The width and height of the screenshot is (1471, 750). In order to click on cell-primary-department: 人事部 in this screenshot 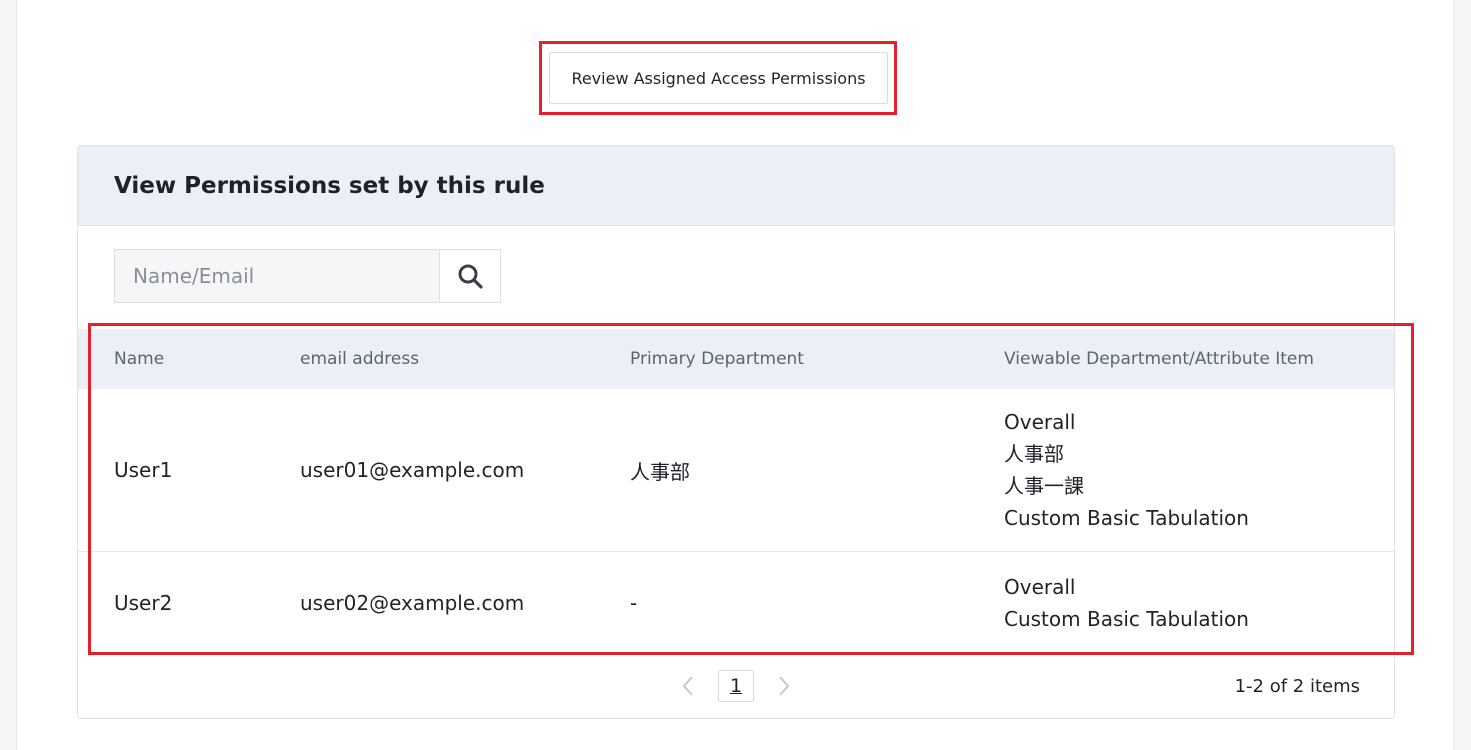, I will do `click(660, 471)`.